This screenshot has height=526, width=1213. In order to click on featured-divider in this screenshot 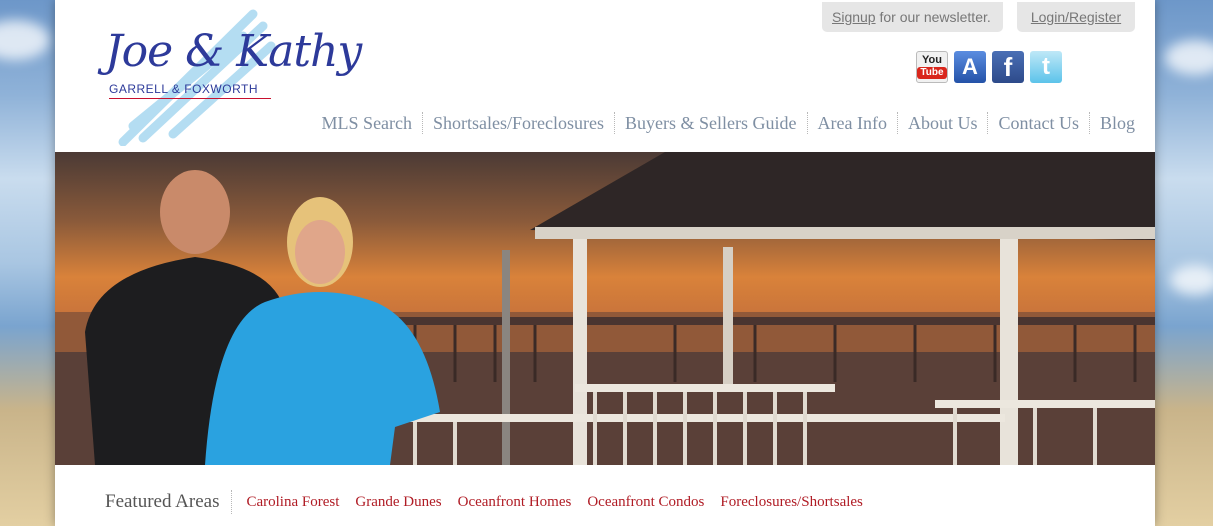, I will do `click(232, 502)`.